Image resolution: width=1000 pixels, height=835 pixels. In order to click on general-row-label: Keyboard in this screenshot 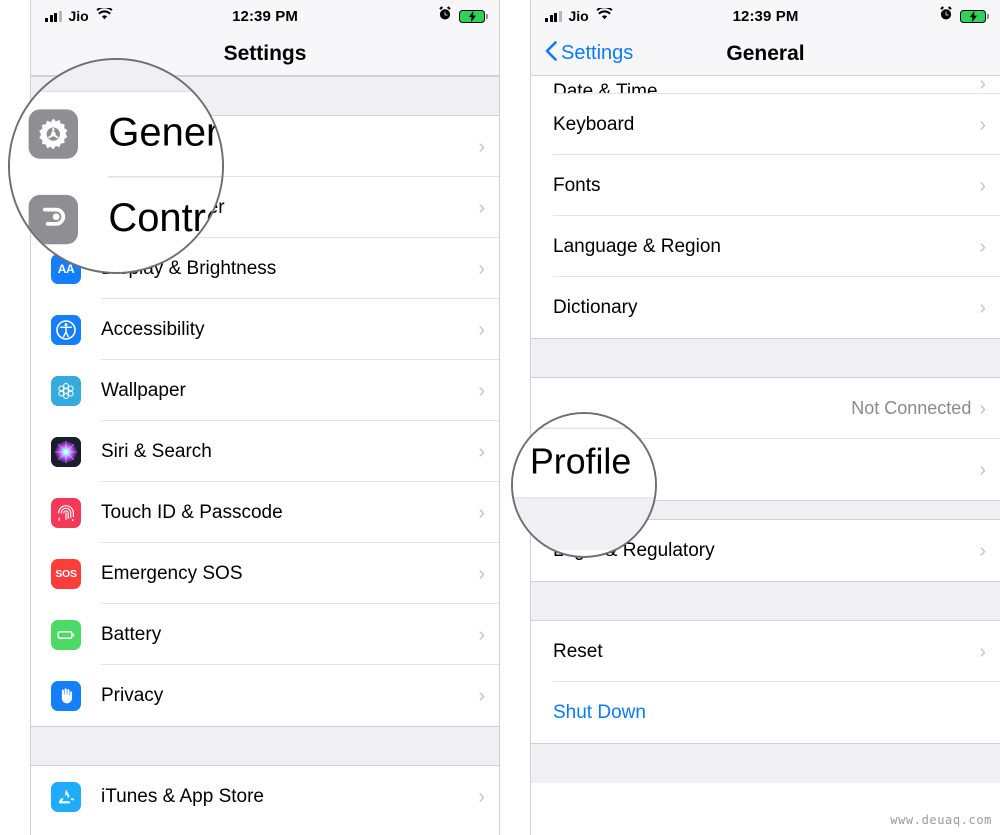, I will do `click(594, 124)`.